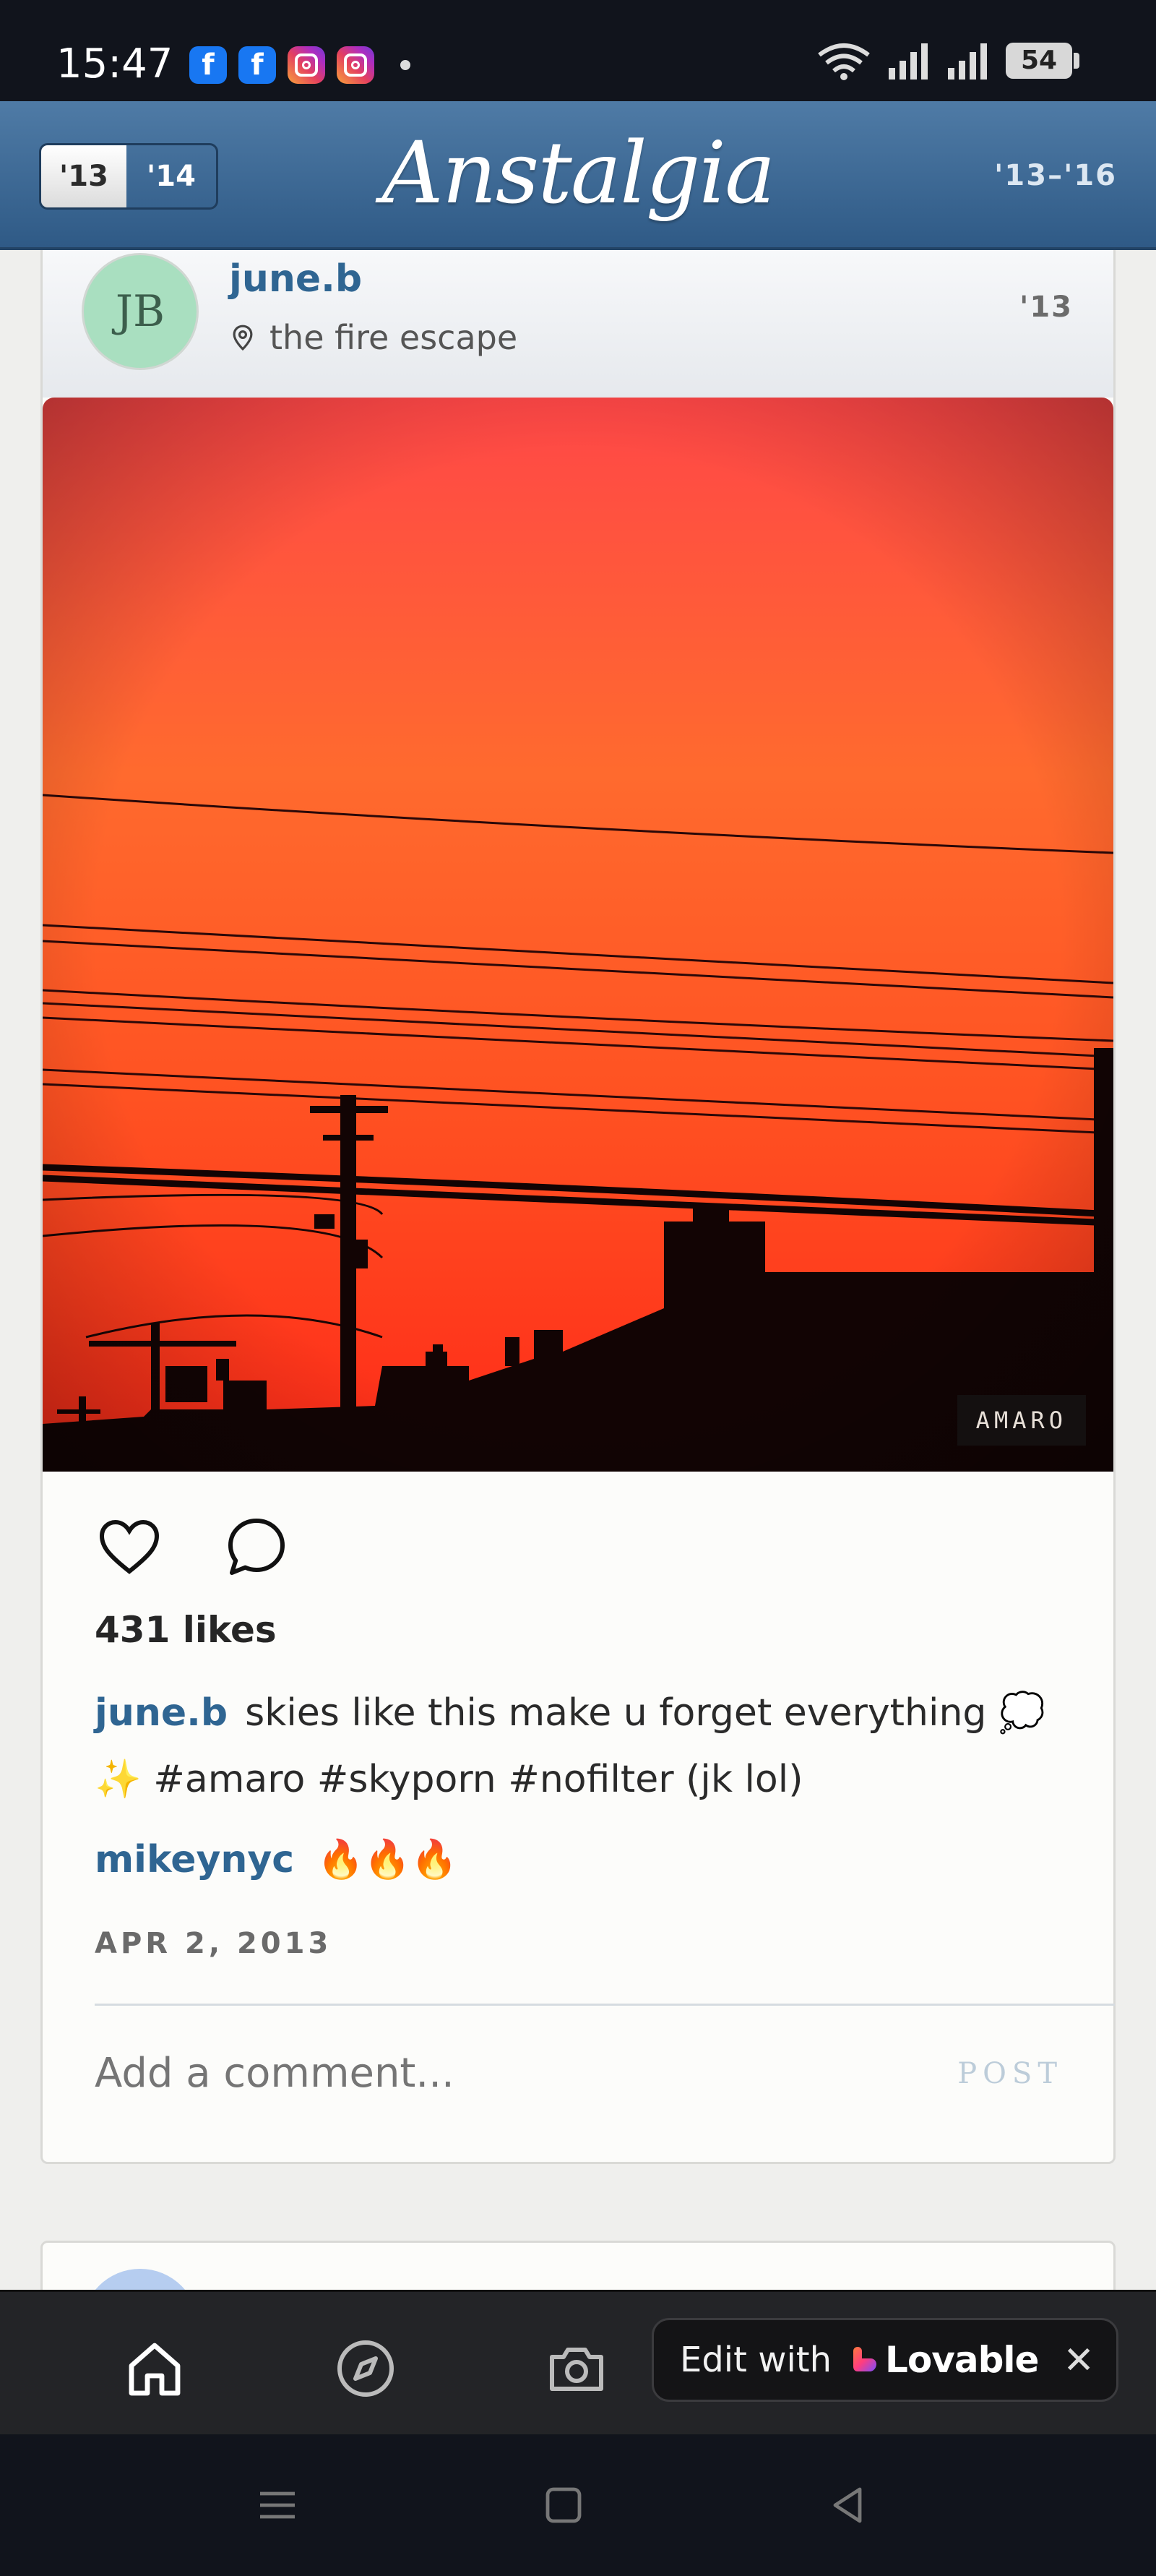 The width and height of the screenshot is (1156, 2576). Describe the element at coordinates (865, 2359) in the screenshot. I see `lovable-logo-icon` at that location.